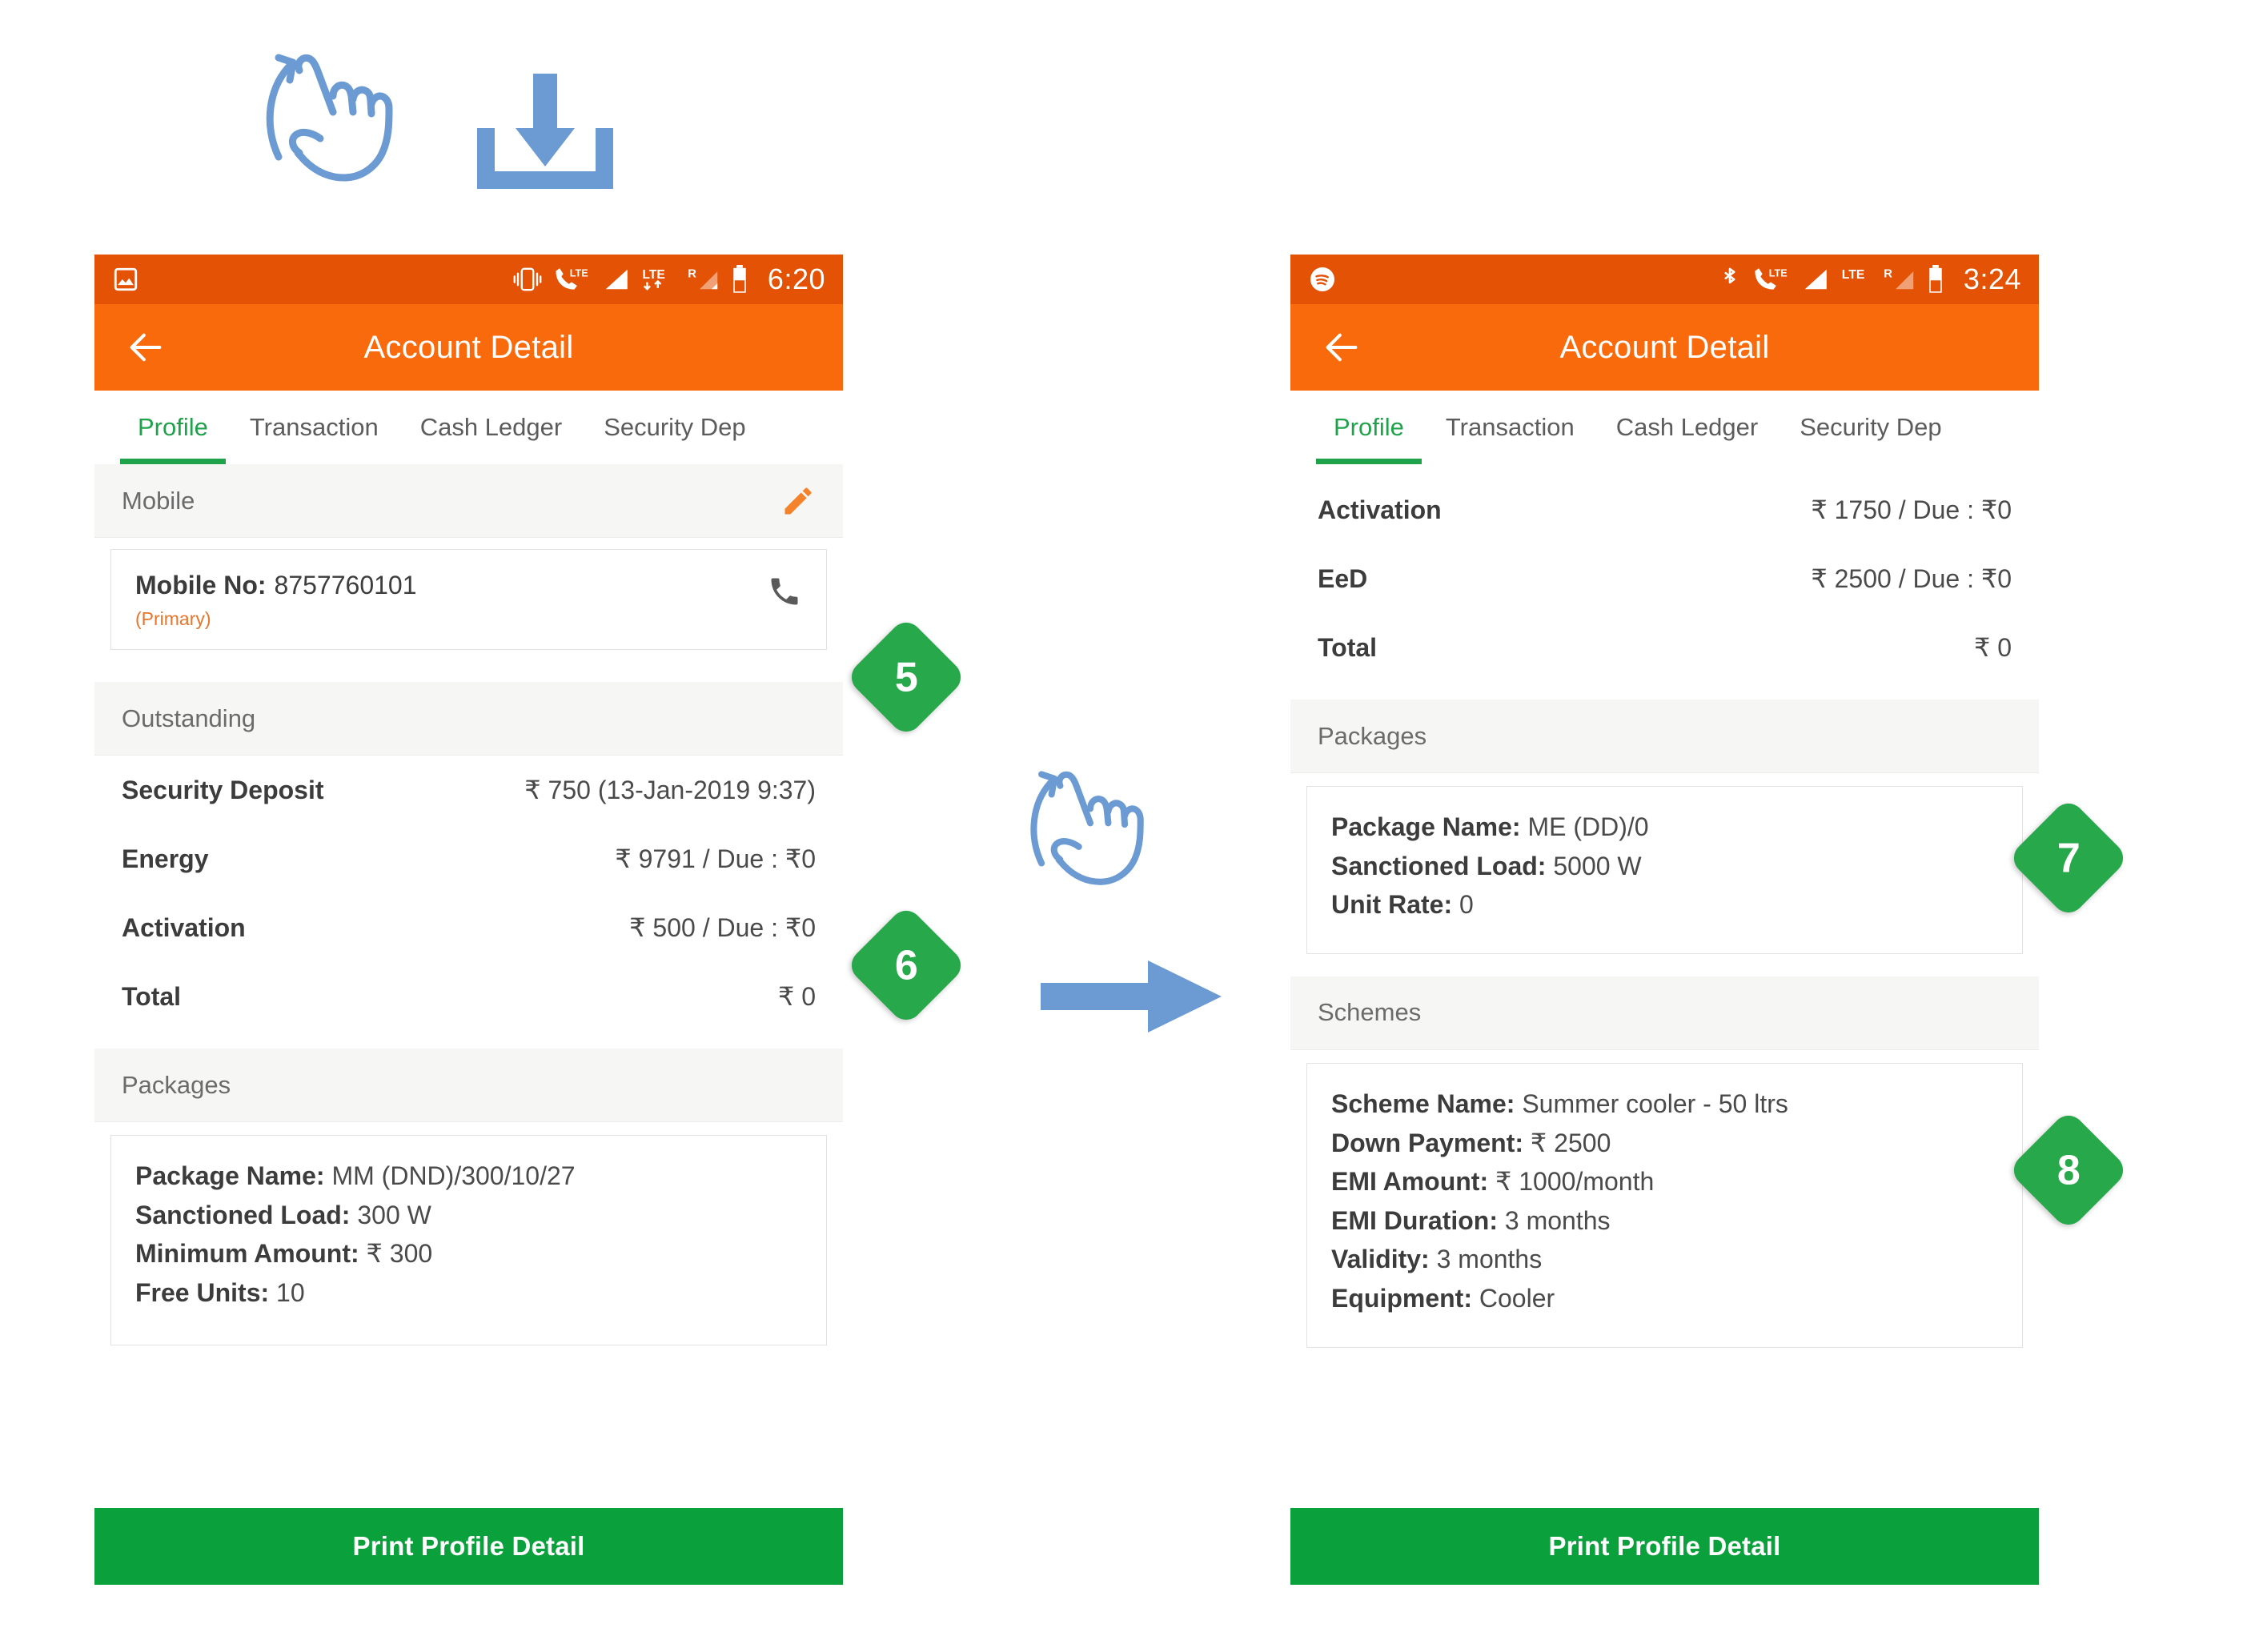 This screenshot has width=2247, height=1652. What do you see at coordinates (468, 1253) in the screenshot?
I see `detail-line: Minimum Amount: ₹ 300` at bounding box center [468, 1253].